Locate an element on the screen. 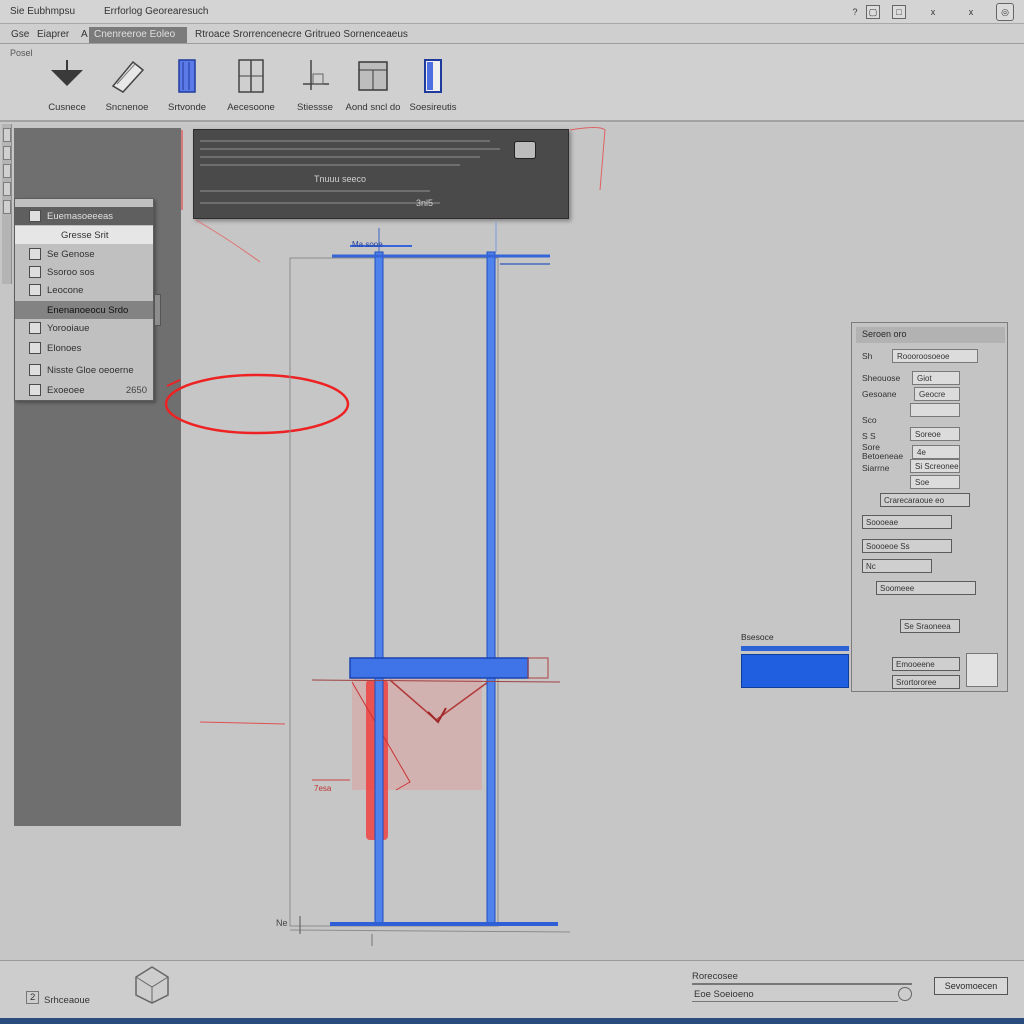 This screenshot has width=1024, height=1024. baseline is located at coordinates (430, 931).